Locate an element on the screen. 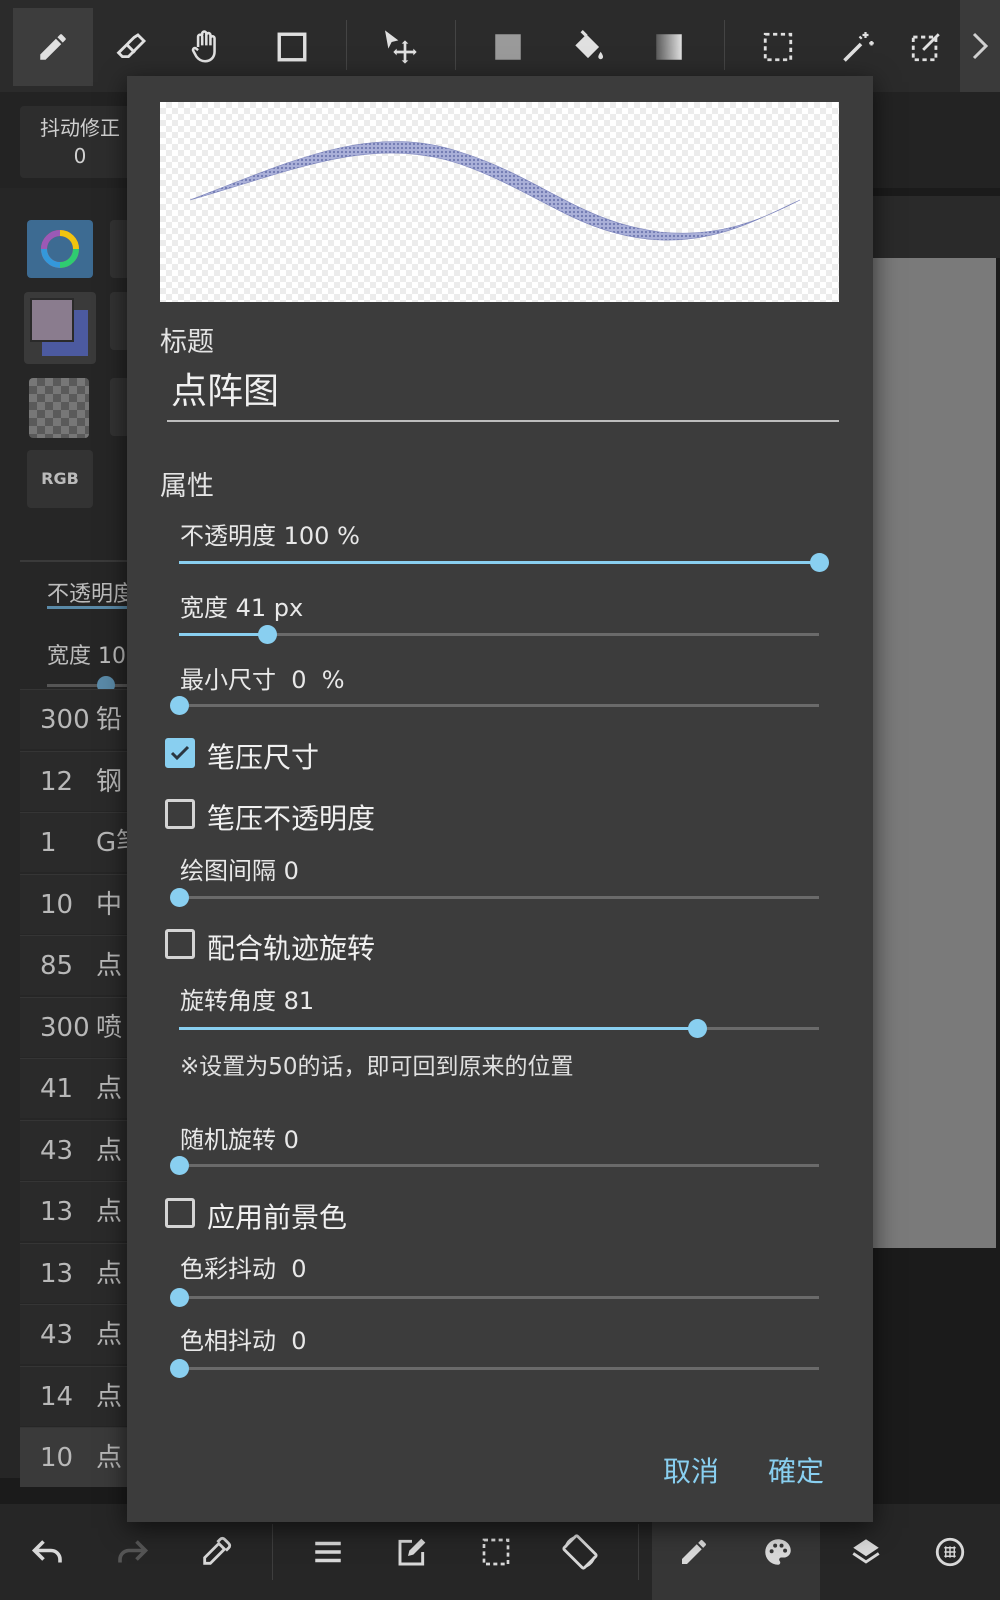 This screenshot has width=1000, height=1600. brush-title-input: 点阵图 is located at coordinates (503, 393).